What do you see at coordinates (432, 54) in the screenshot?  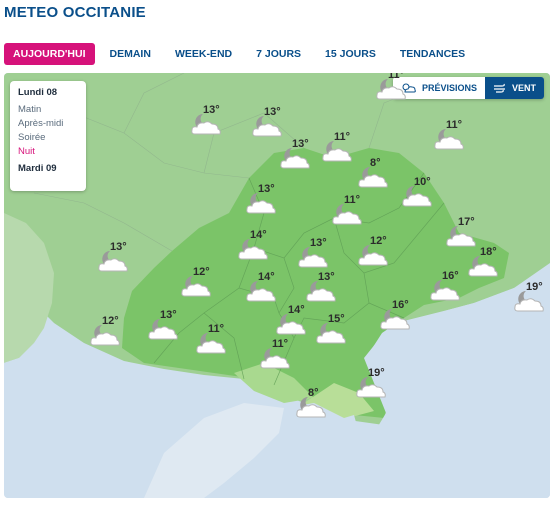 I see `tab-tendances: TENDANCES` at bounding box center [432, 54].